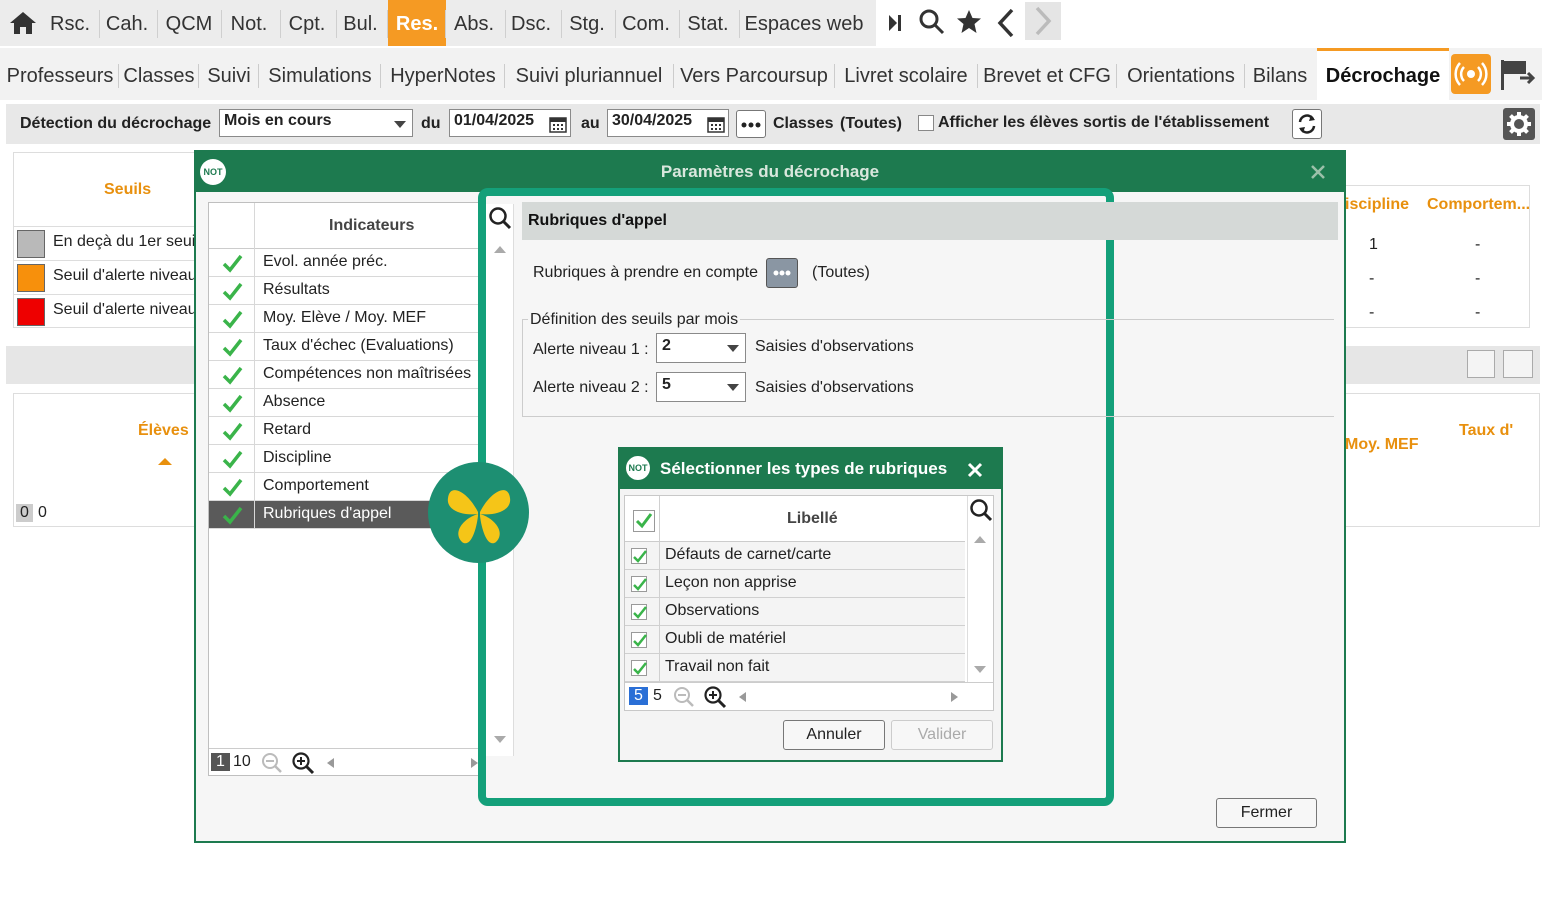 The height and width of the screenshot is (922, 1542). Describe the element at coordinates (668, 123) in the screenshot. I see `date-to-field: 30/04/2025` at that location.